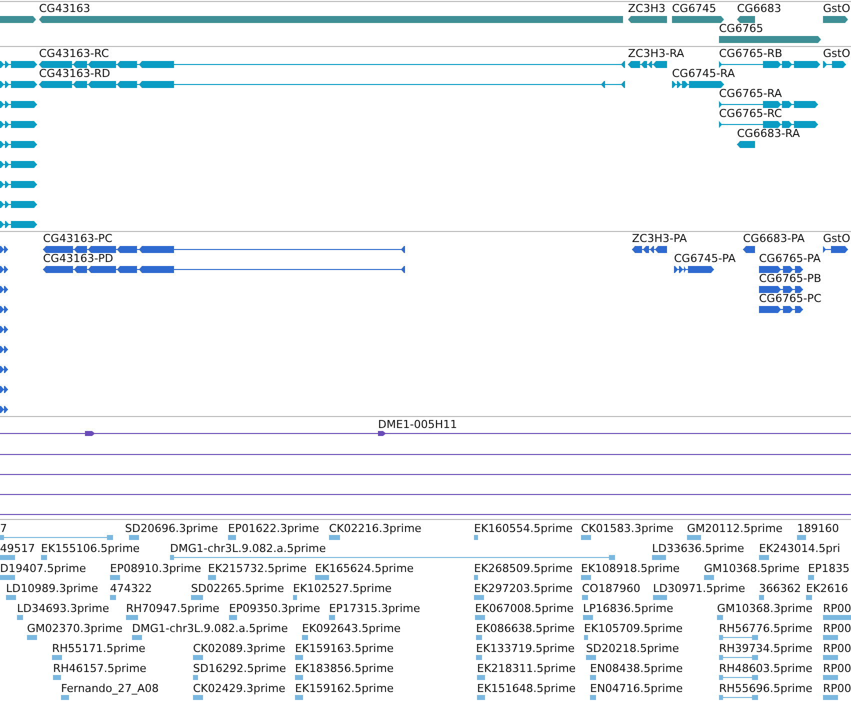 This screenshot has height=701, width=851. What do you see at coordinates (156, 568) in the screenshot?
I see `feature-label: EP08910.3prime` at bounding box center [156, 568].